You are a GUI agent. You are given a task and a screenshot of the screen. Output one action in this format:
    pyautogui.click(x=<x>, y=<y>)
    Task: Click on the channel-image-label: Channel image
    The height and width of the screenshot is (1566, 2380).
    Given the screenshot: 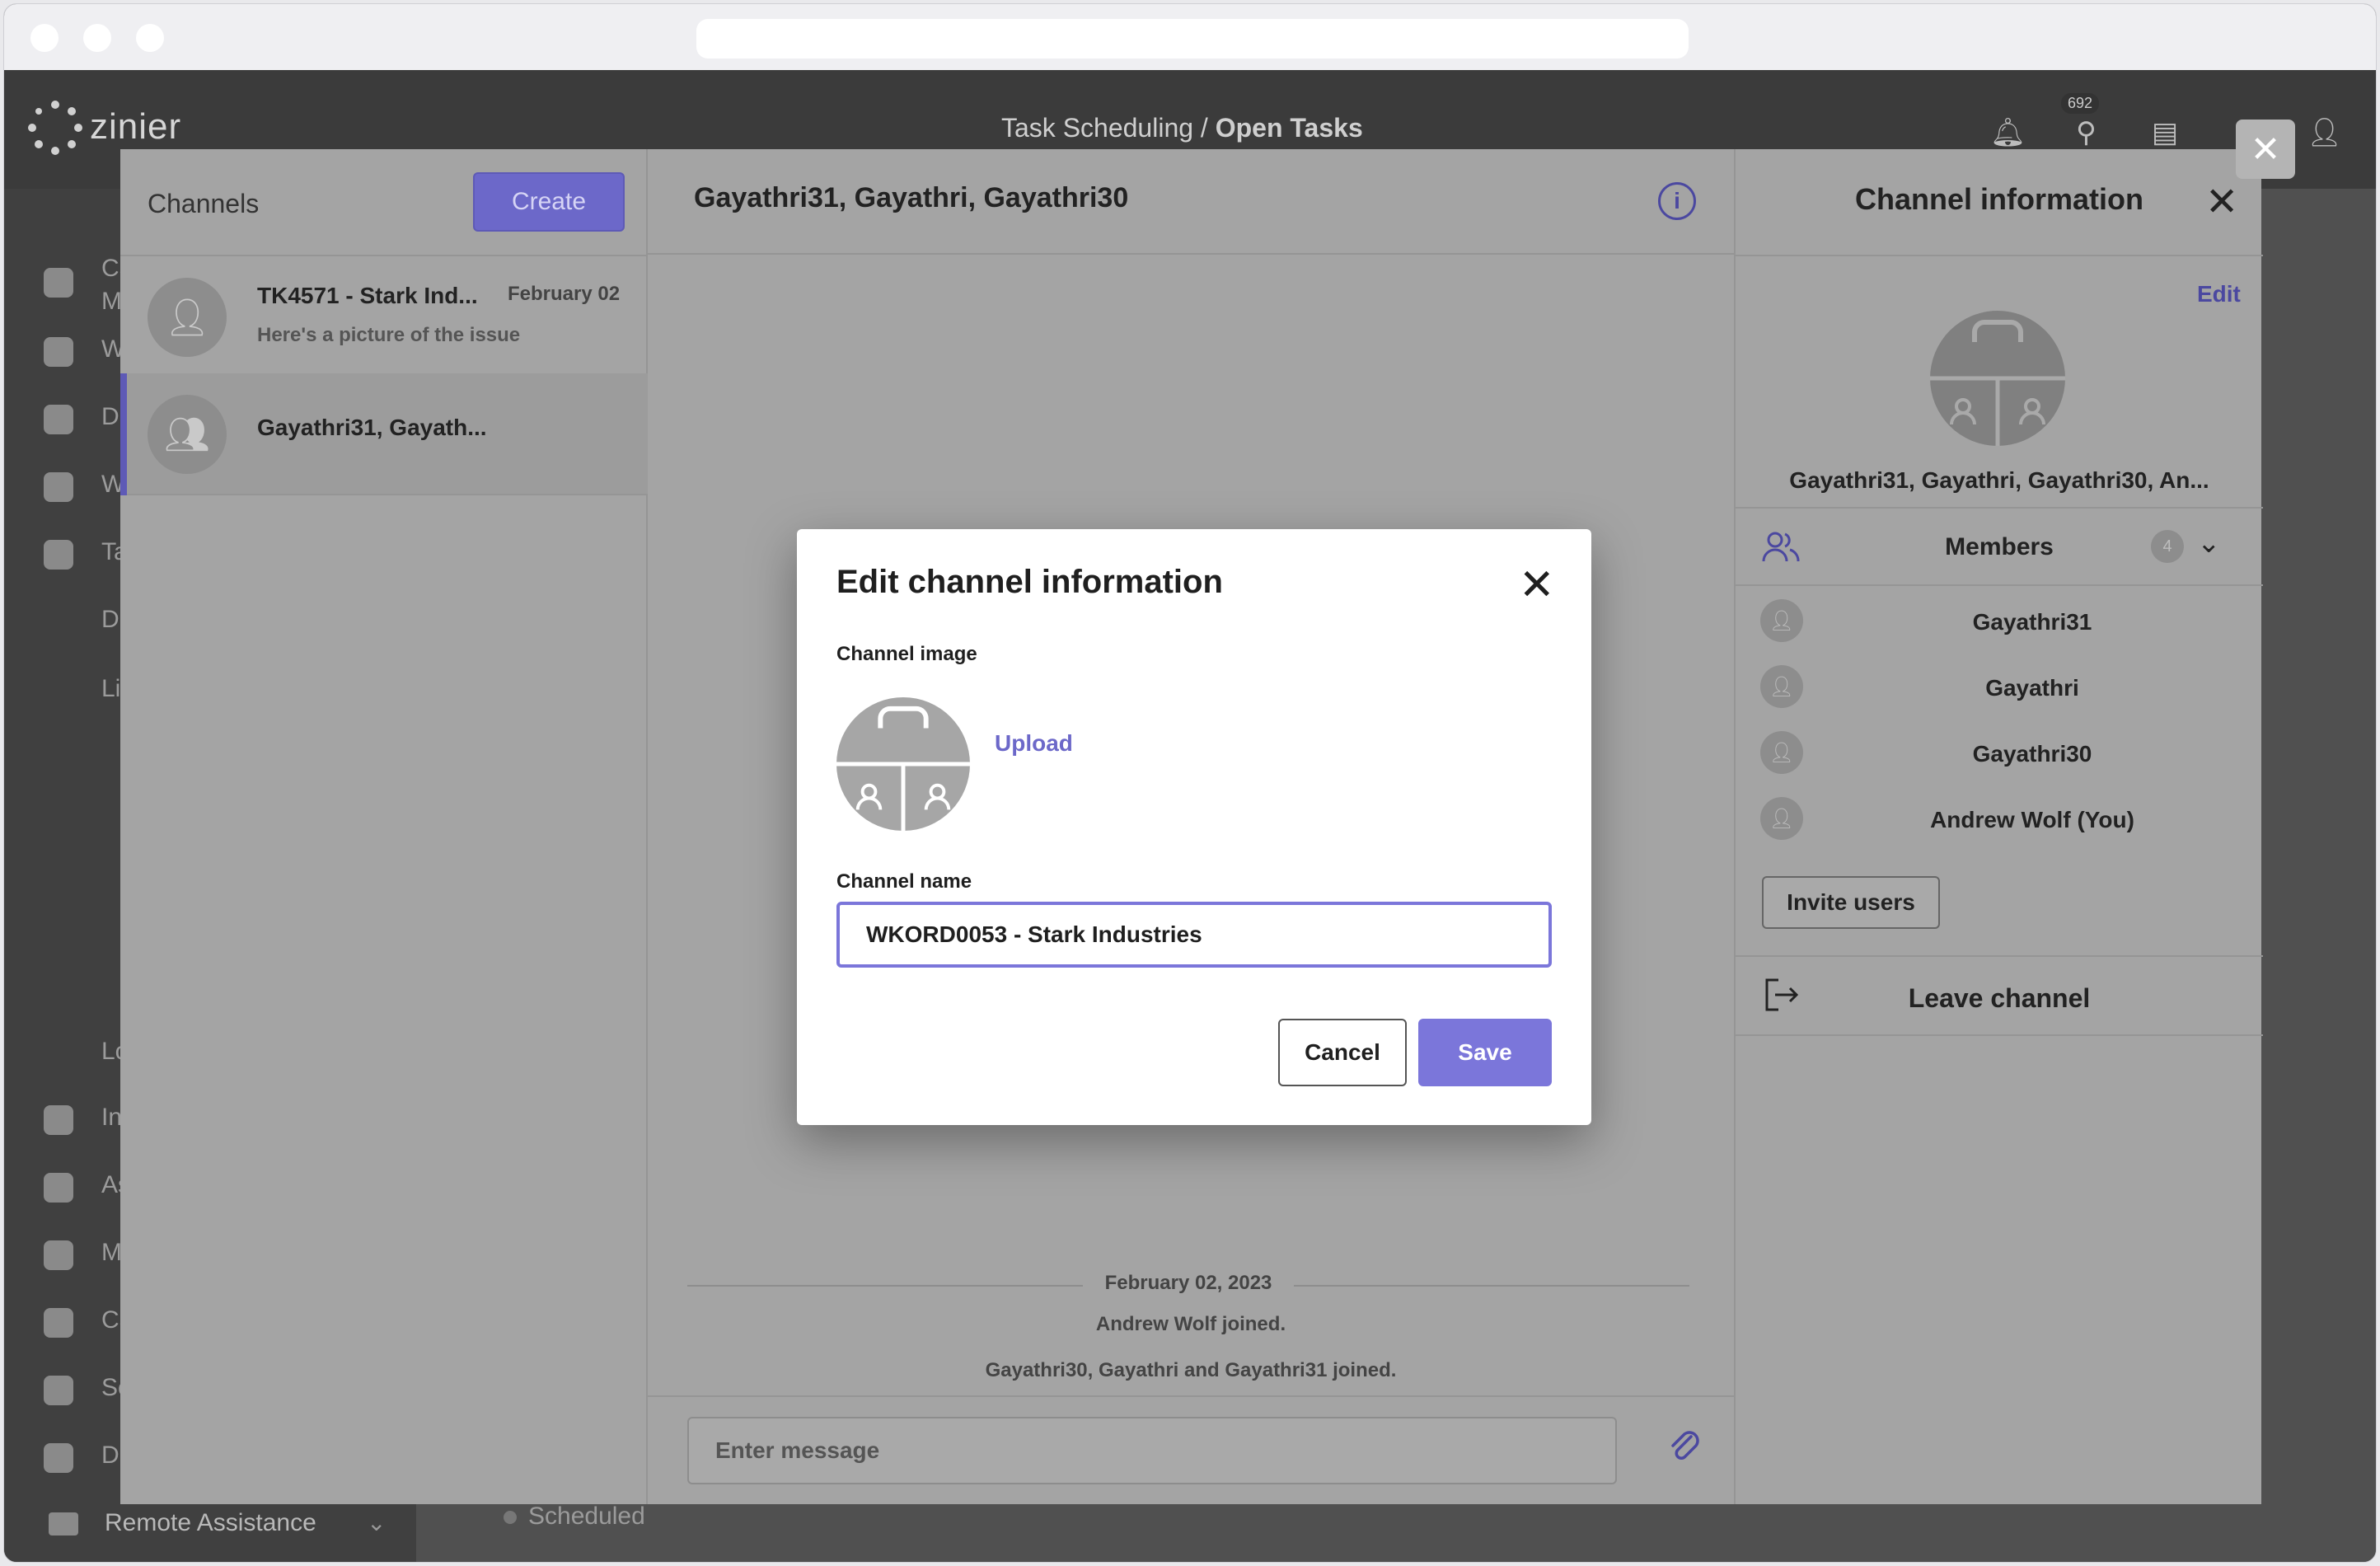 What is the action you would take?
    pyautogui.click(x=906, y=654)
    